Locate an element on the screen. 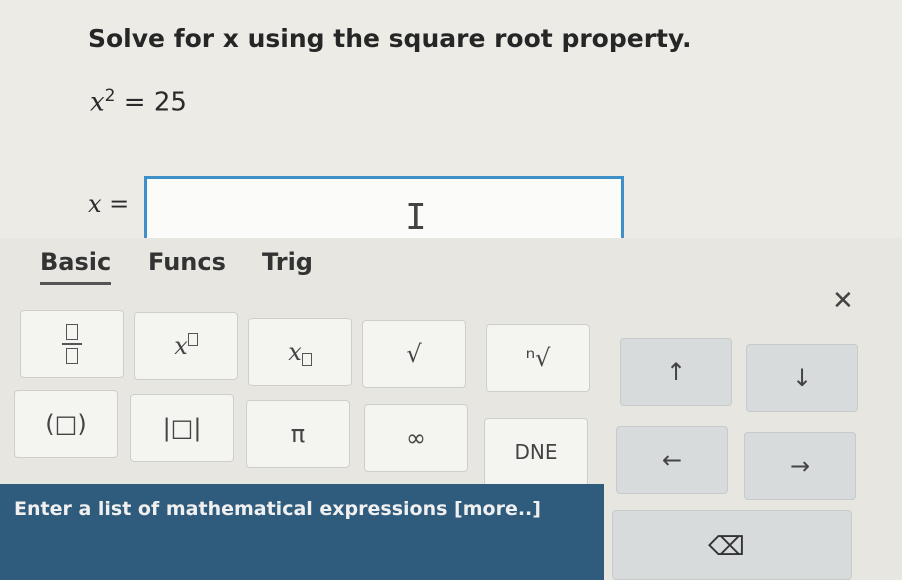 This screenshot has width=902, height=580. close-icon: ✕ is located at coordinates (843, 301).